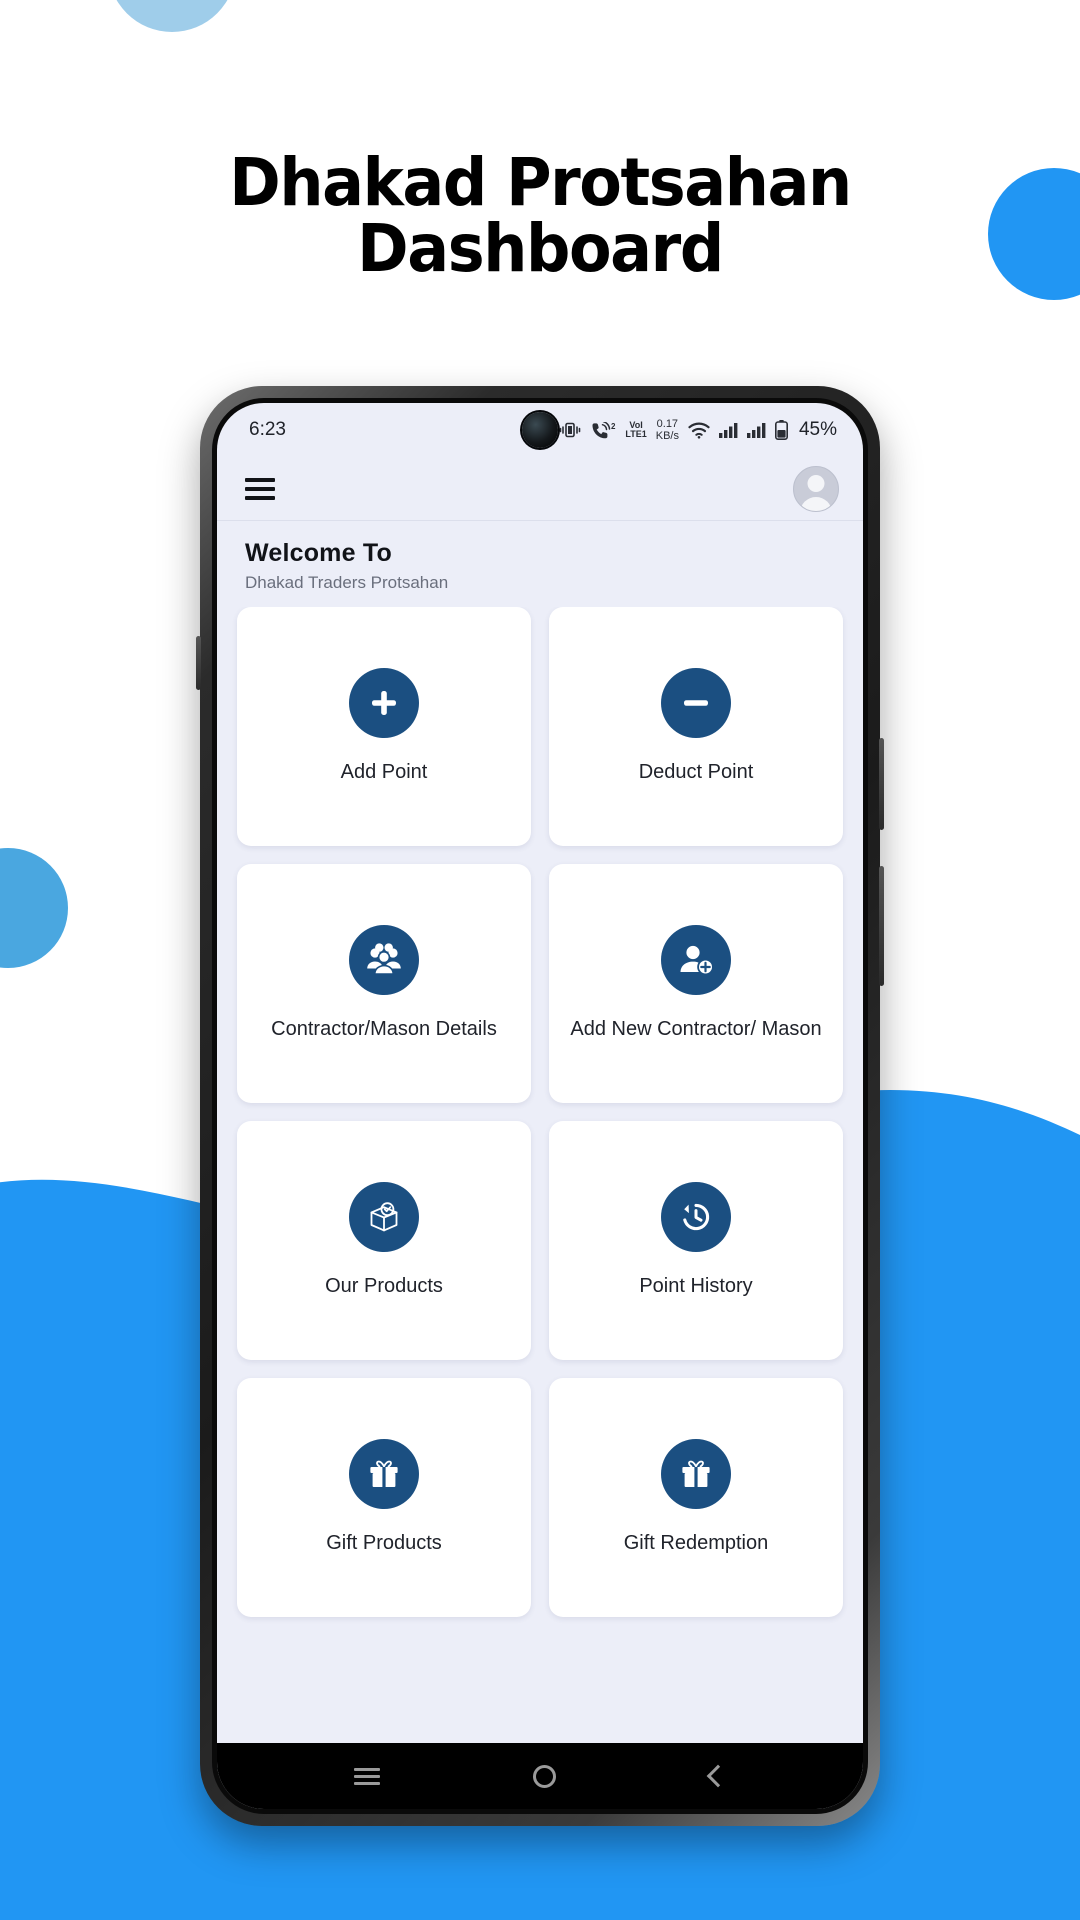 Image resolution: width=1080 pixels, height=1920 pixels. Describe the element at coordinates (267, 429) in the screenshot. I see `status-time: 6:23` at that location.